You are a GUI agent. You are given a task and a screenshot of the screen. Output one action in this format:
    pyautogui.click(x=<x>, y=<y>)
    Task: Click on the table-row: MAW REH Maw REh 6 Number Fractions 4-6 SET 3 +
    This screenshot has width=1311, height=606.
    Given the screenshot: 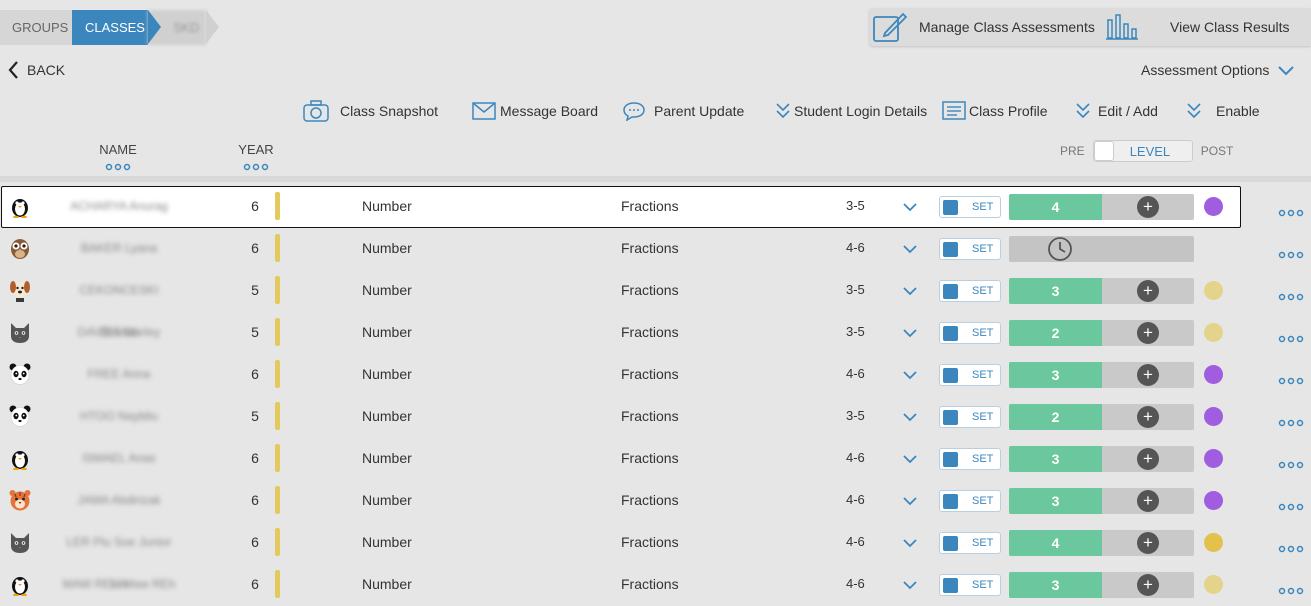 What is the action you would take?
    pyautogui.click(x=655, y=584)
    